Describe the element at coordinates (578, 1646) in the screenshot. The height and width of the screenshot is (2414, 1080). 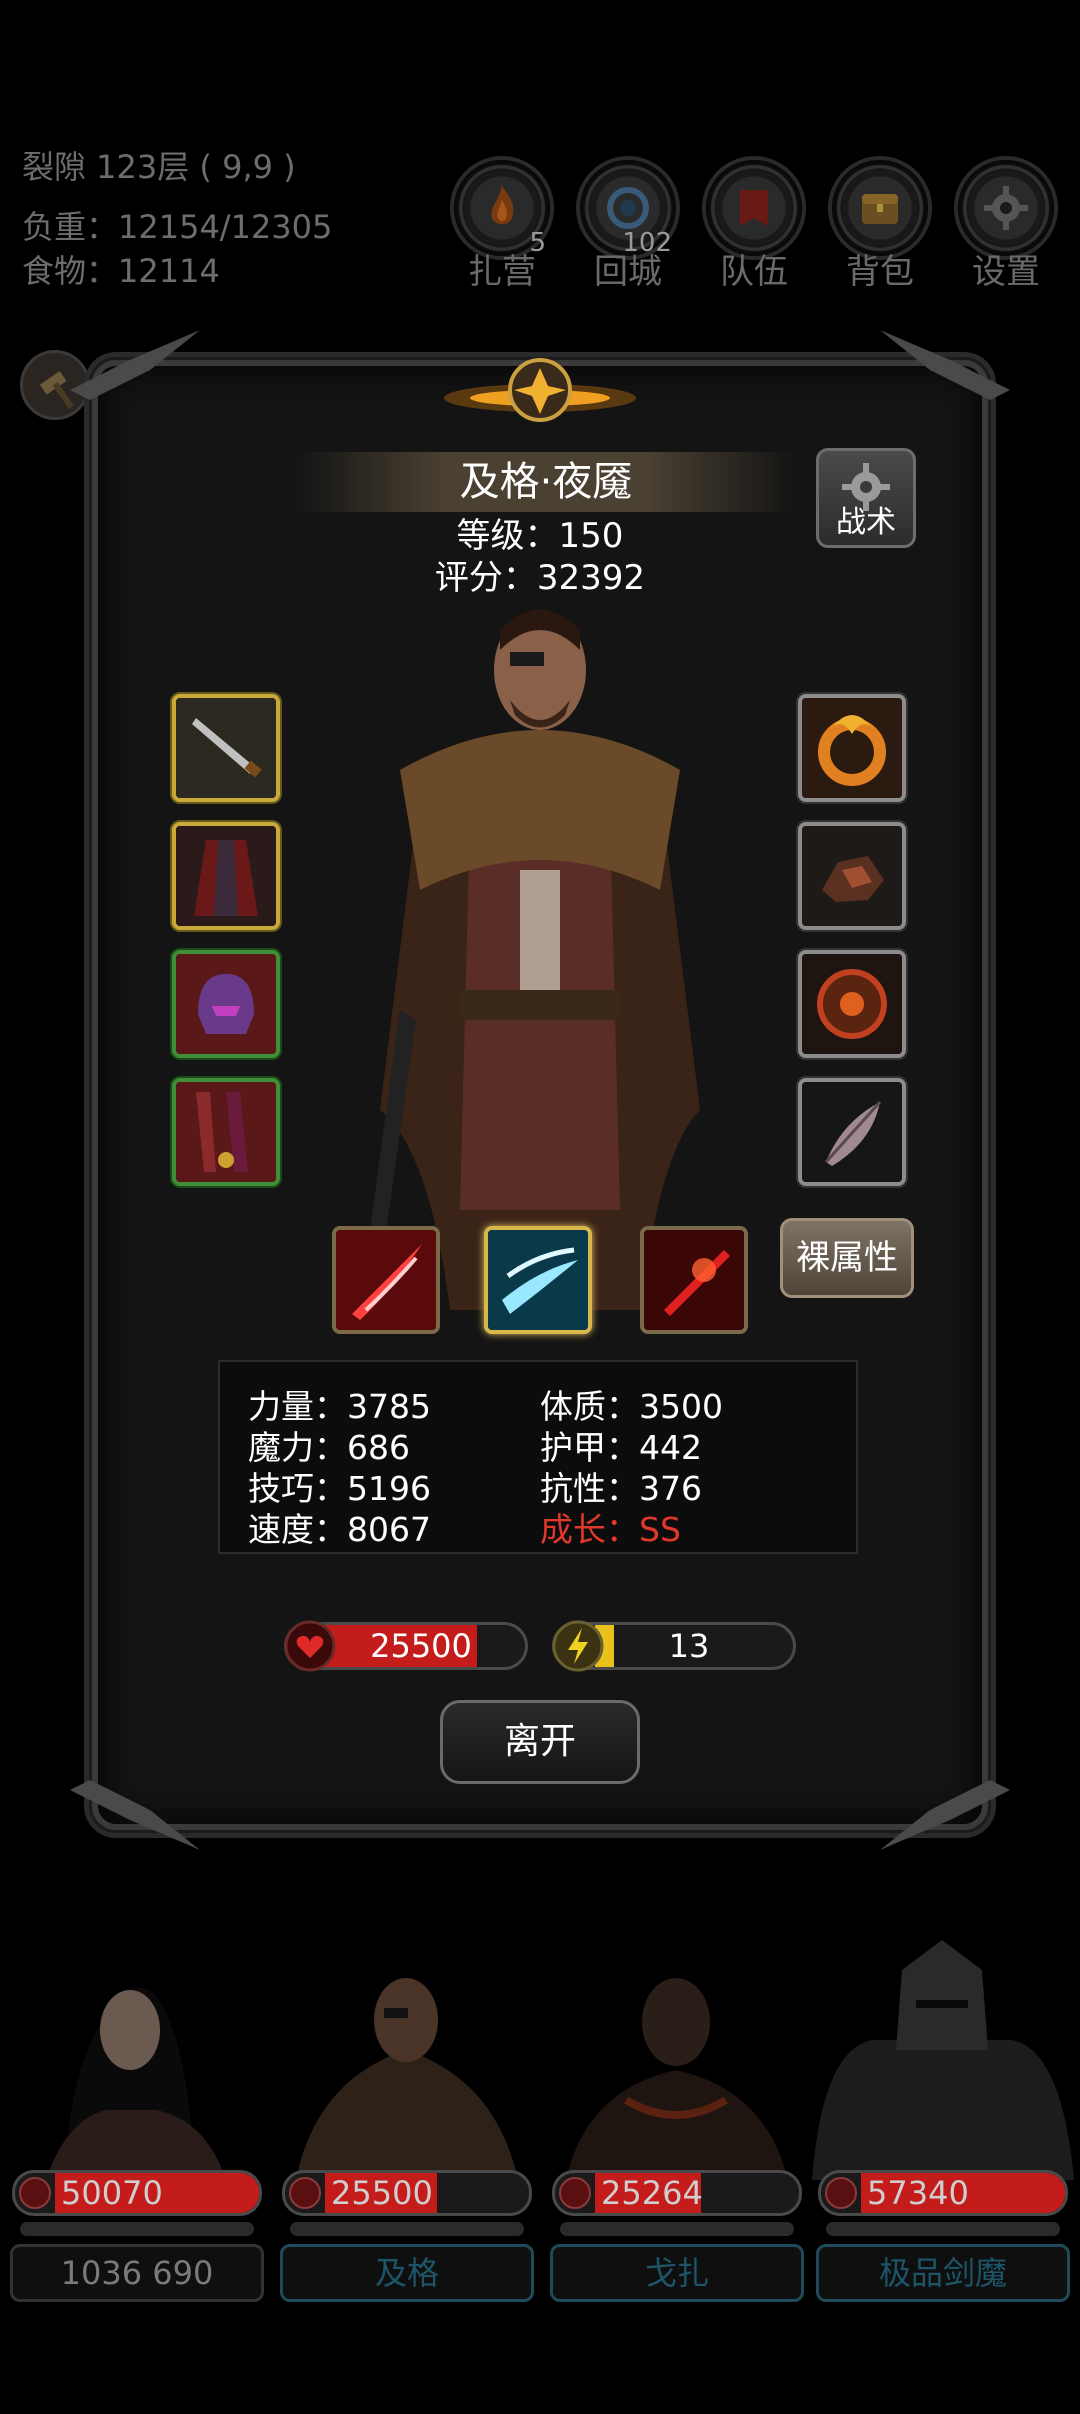
I see `lightning-icon` at that location.